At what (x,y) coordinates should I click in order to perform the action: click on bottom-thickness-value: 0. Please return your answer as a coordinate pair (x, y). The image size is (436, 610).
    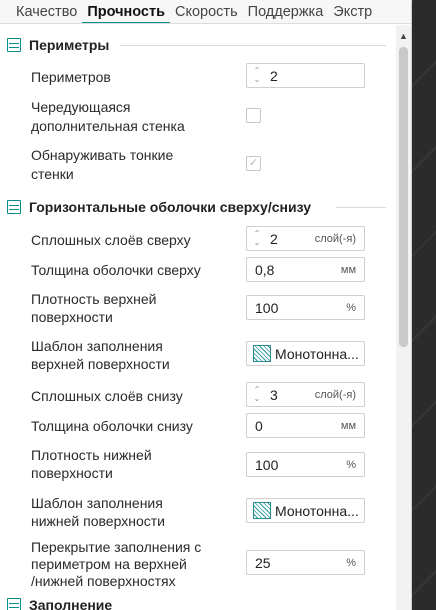
    Looking at the image, I should click on (259, 426).